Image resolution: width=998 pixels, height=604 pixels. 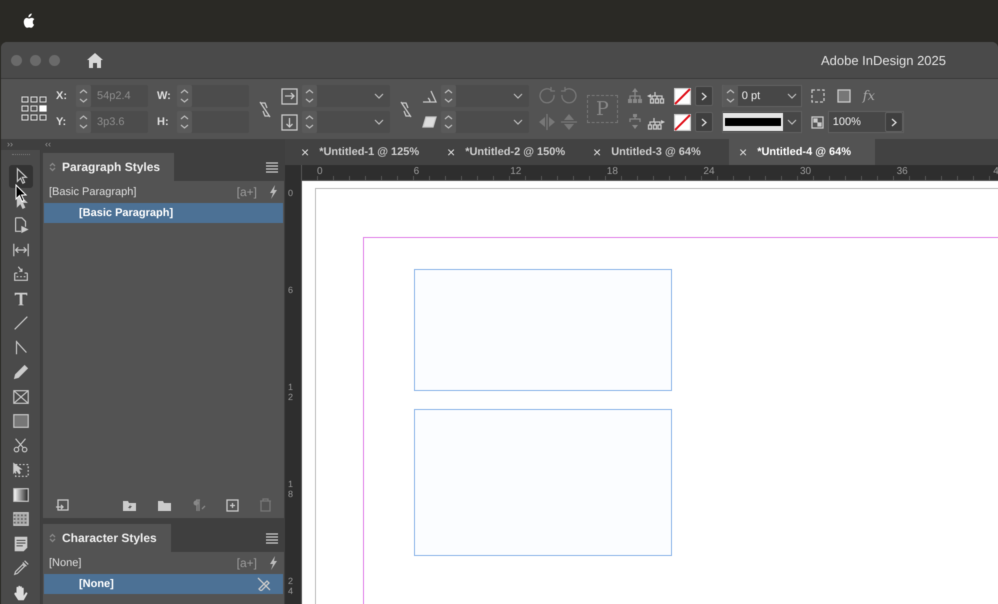 What do you see at coordinates (164, 96) in the screenshot?
I see `width-label: W:` at bounding box center [164, 96].